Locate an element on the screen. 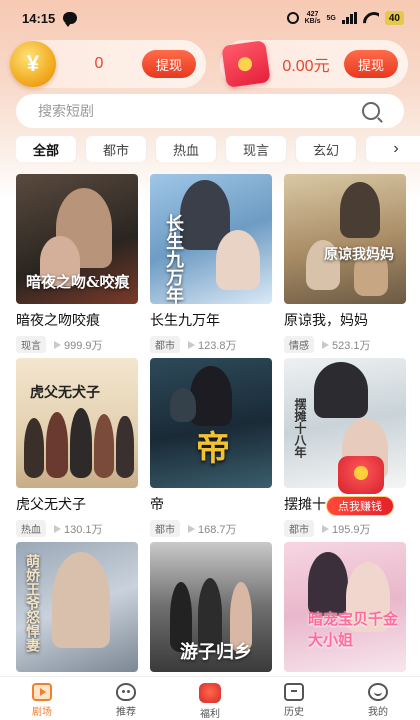 The width and height of the screenshot is (420, 720). nav-mine: 我的 is located at coordinates (378, 698).